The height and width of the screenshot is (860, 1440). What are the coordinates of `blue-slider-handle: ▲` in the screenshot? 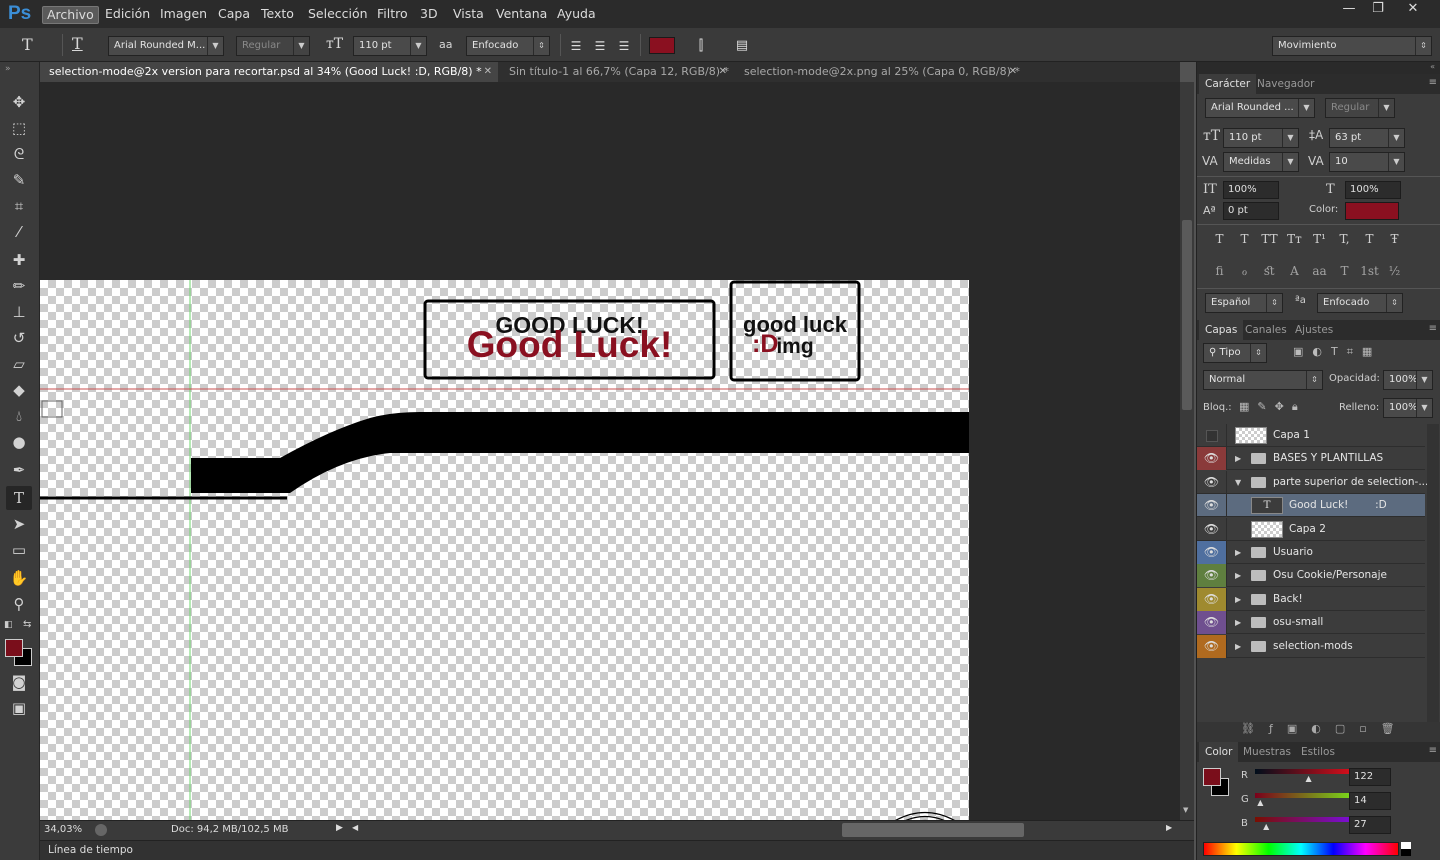 It's located at (1266, 826).